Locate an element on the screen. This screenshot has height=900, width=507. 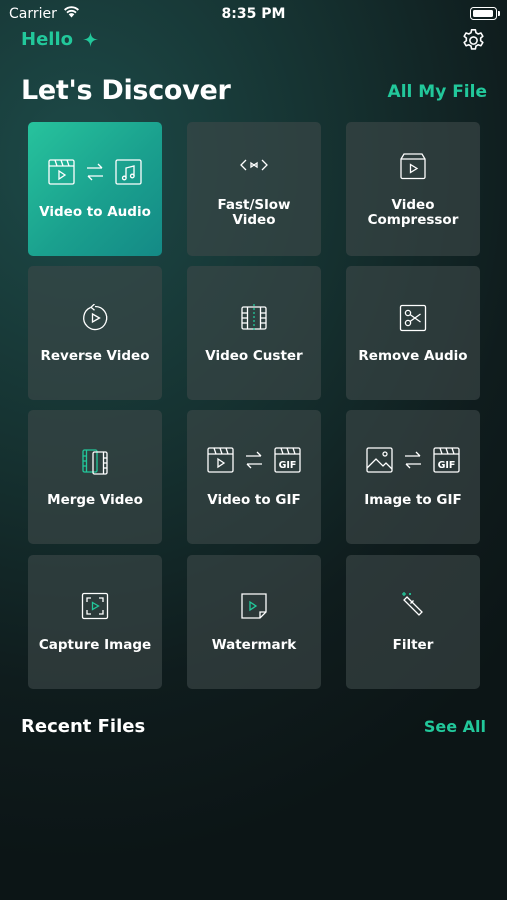
tool-reverse-video: Reverse Video is located at coordinates (95, 333).